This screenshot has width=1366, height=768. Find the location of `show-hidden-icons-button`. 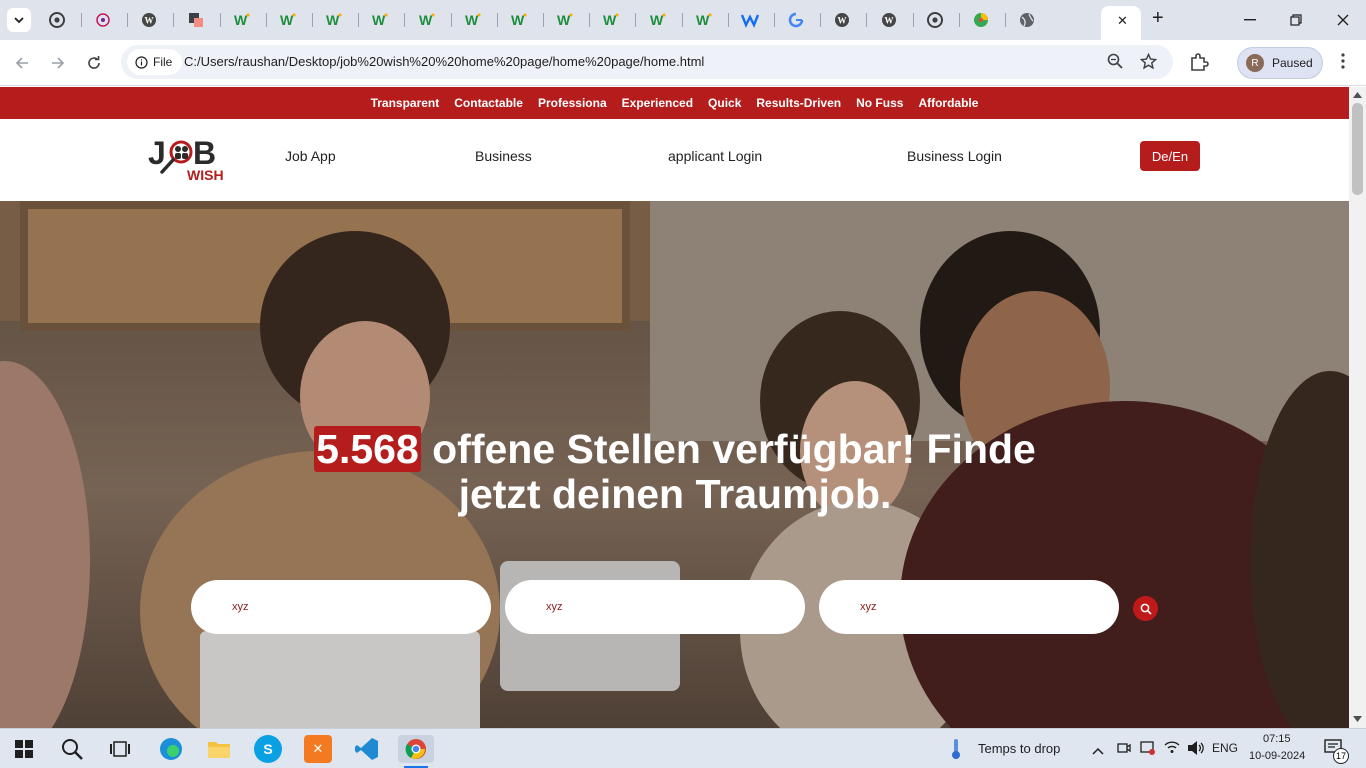

show-hidden-icons-button is located at coordinates (1098, 751).